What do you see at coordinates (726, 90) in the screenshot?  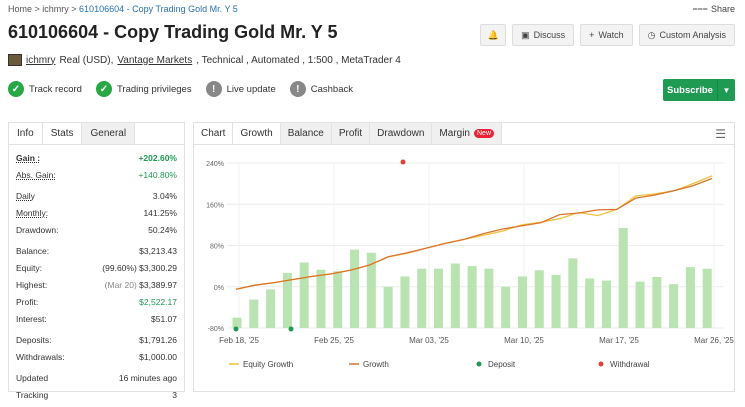 I see `chevron-down-icon: ▼` at bounding box center [726, 90].